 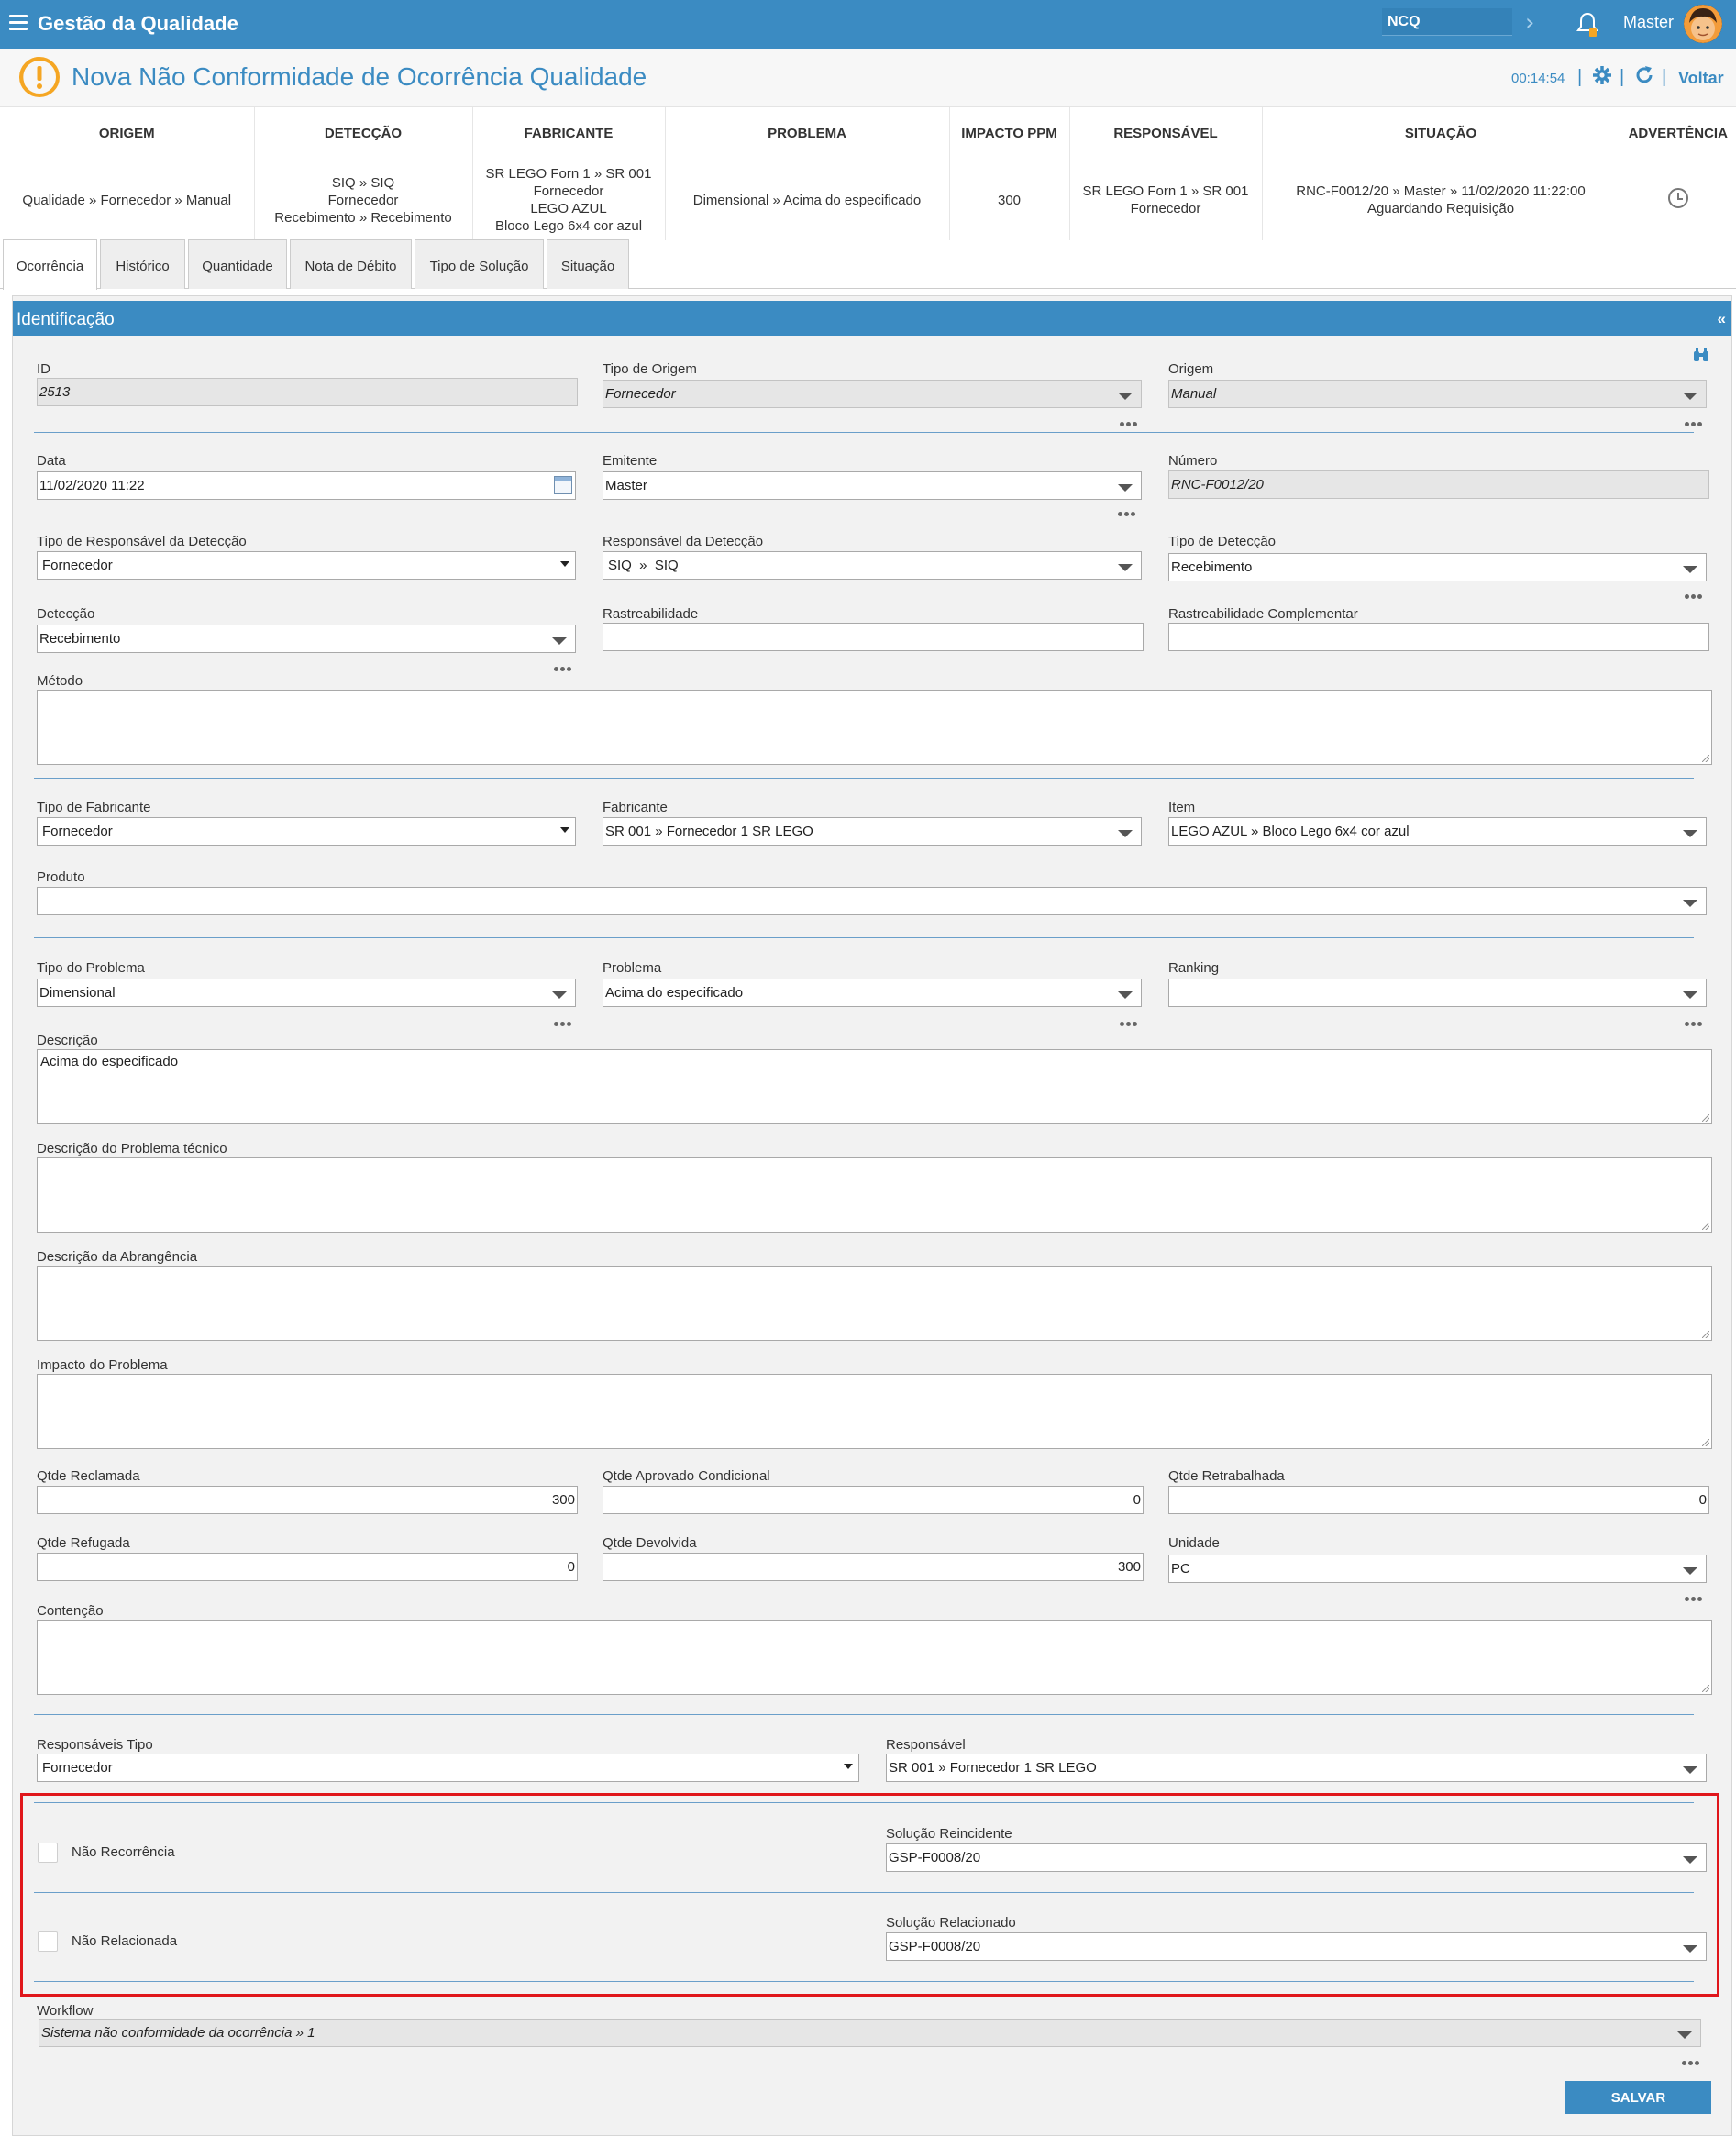 What do you see at coordinates (1296, 1768) in the screenshot?
I see `responsavel-select: SR 001 » Fornecedor 1 SR LEGO` at bounding box center [1296, 1768].